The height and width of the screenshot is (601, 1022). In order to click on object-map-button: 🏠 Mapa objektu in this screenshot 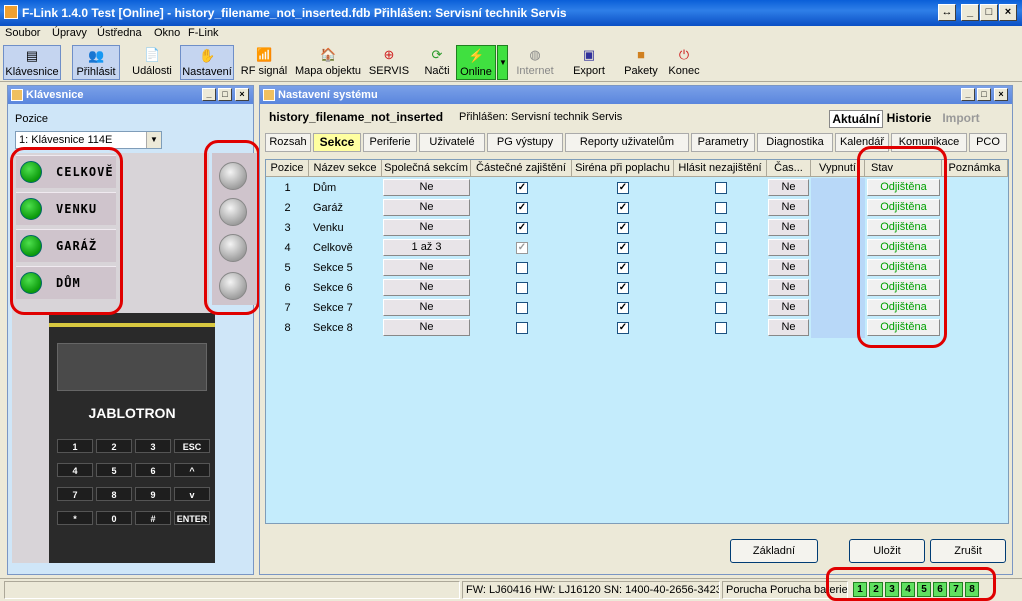, I will do `click(328, 62)`.